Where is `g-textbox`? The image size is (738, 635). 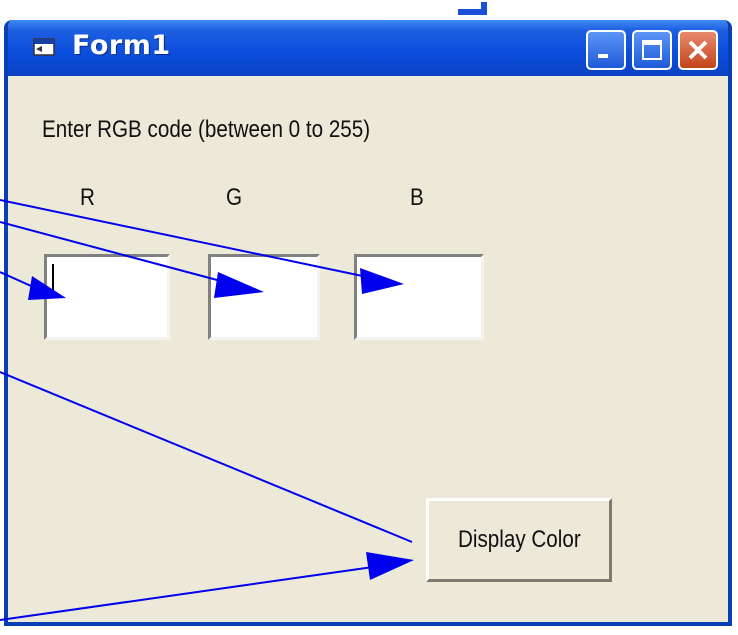 g-textbox is located at coordinates (264, 297).